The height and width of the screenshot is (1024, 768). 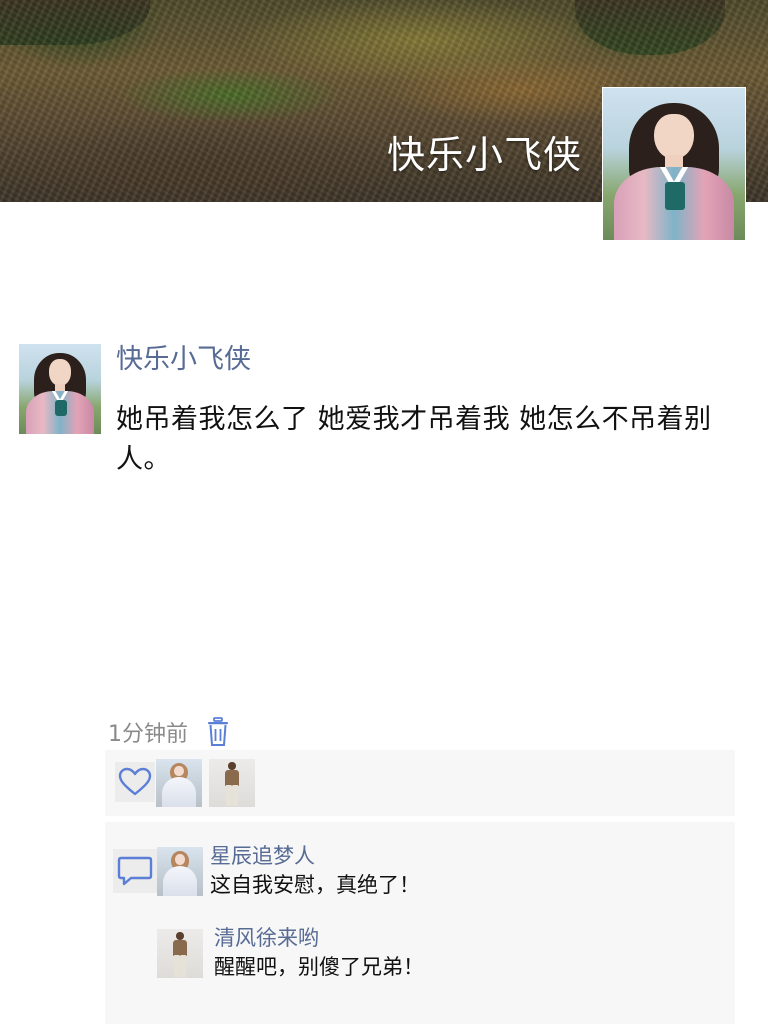 I want to click on like-icon-container, so click(x=135, y=782).